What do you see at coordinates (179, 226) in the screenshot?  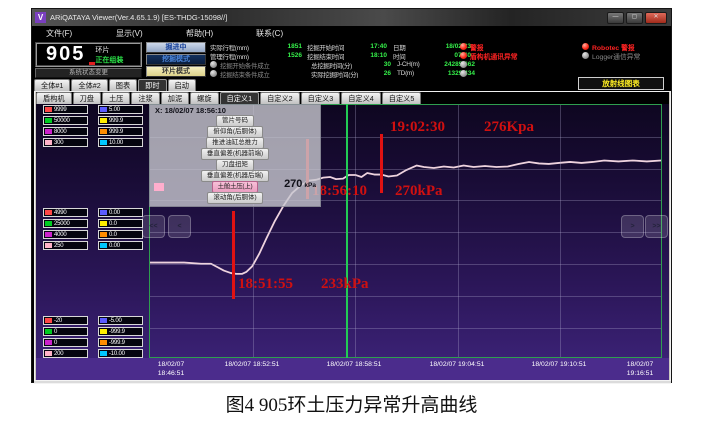 I see `scroll-left-button-1: <` at bounding box center [179, 226].